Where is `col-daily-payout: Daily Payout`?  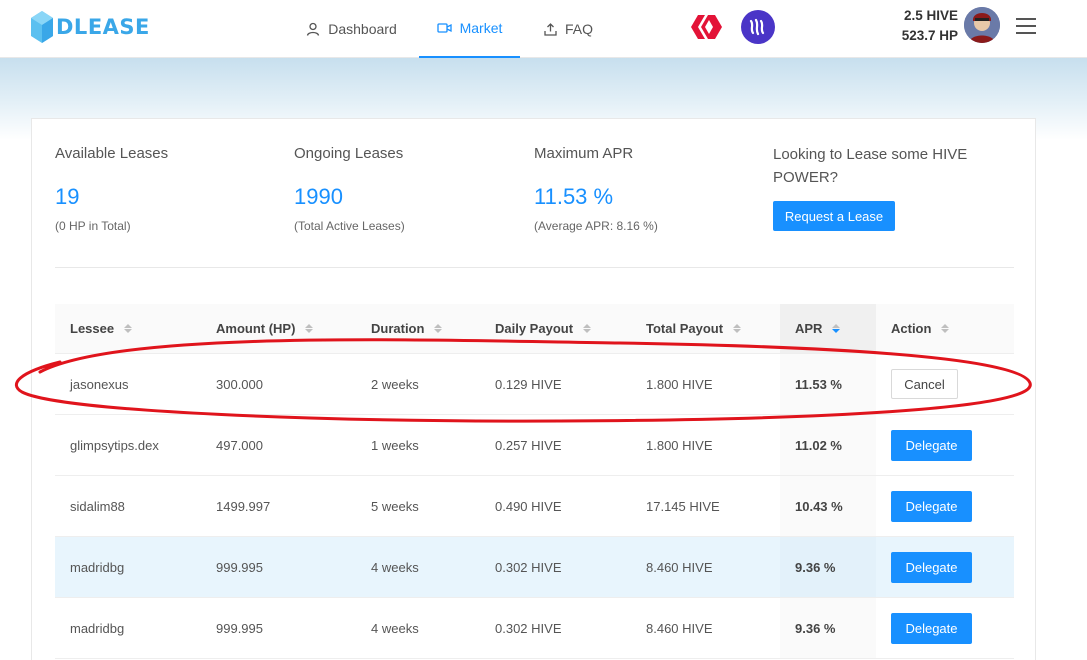 col-daily-payout: Daily Payout is located at coordinates (555, 328).